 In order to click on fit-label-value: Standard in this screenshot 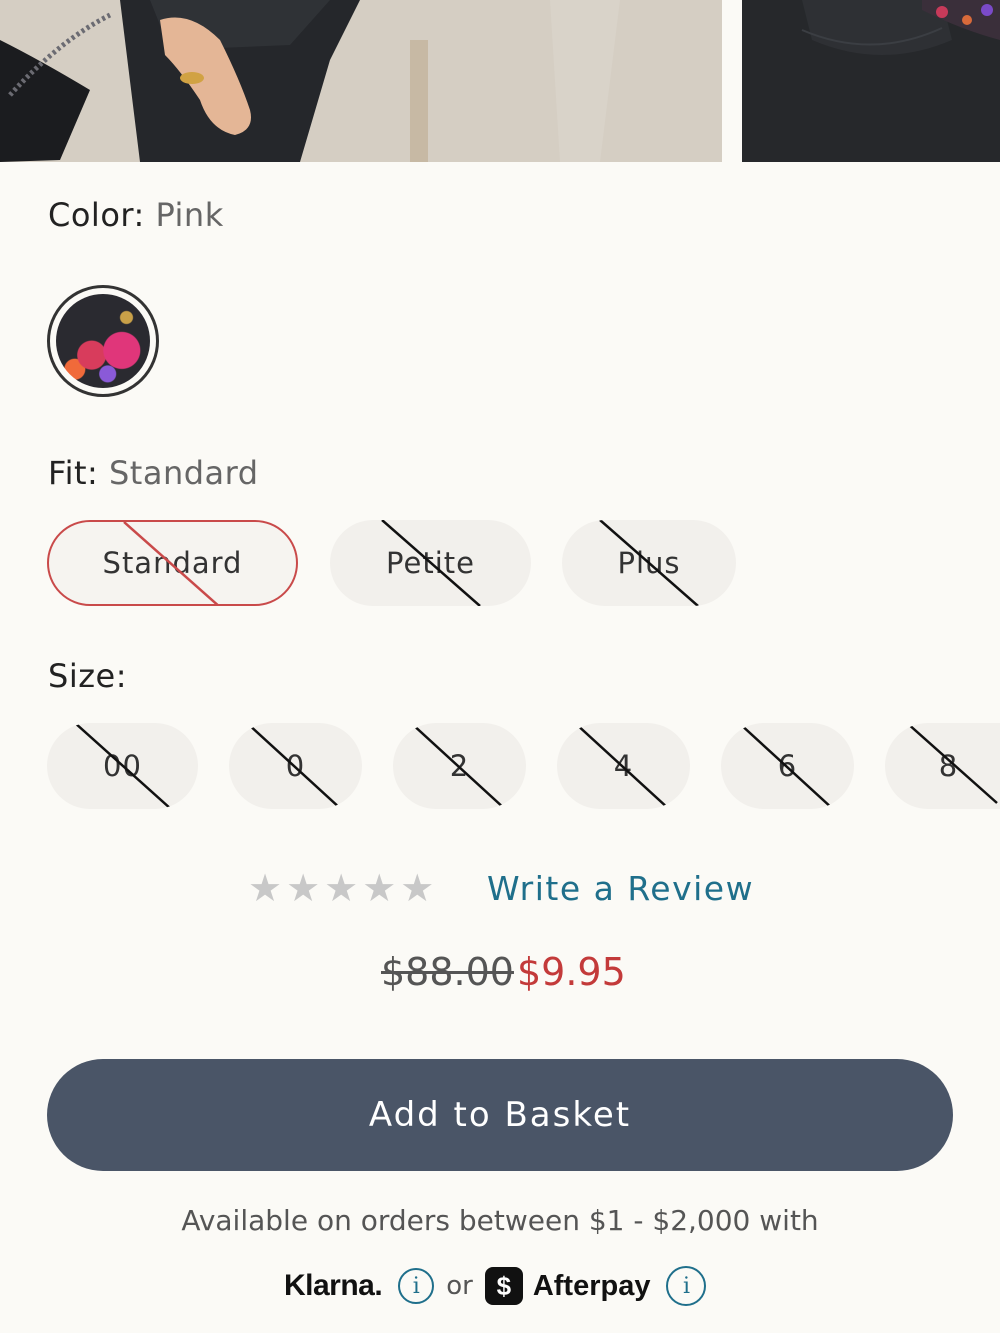, I will do `click(183, 473)`.